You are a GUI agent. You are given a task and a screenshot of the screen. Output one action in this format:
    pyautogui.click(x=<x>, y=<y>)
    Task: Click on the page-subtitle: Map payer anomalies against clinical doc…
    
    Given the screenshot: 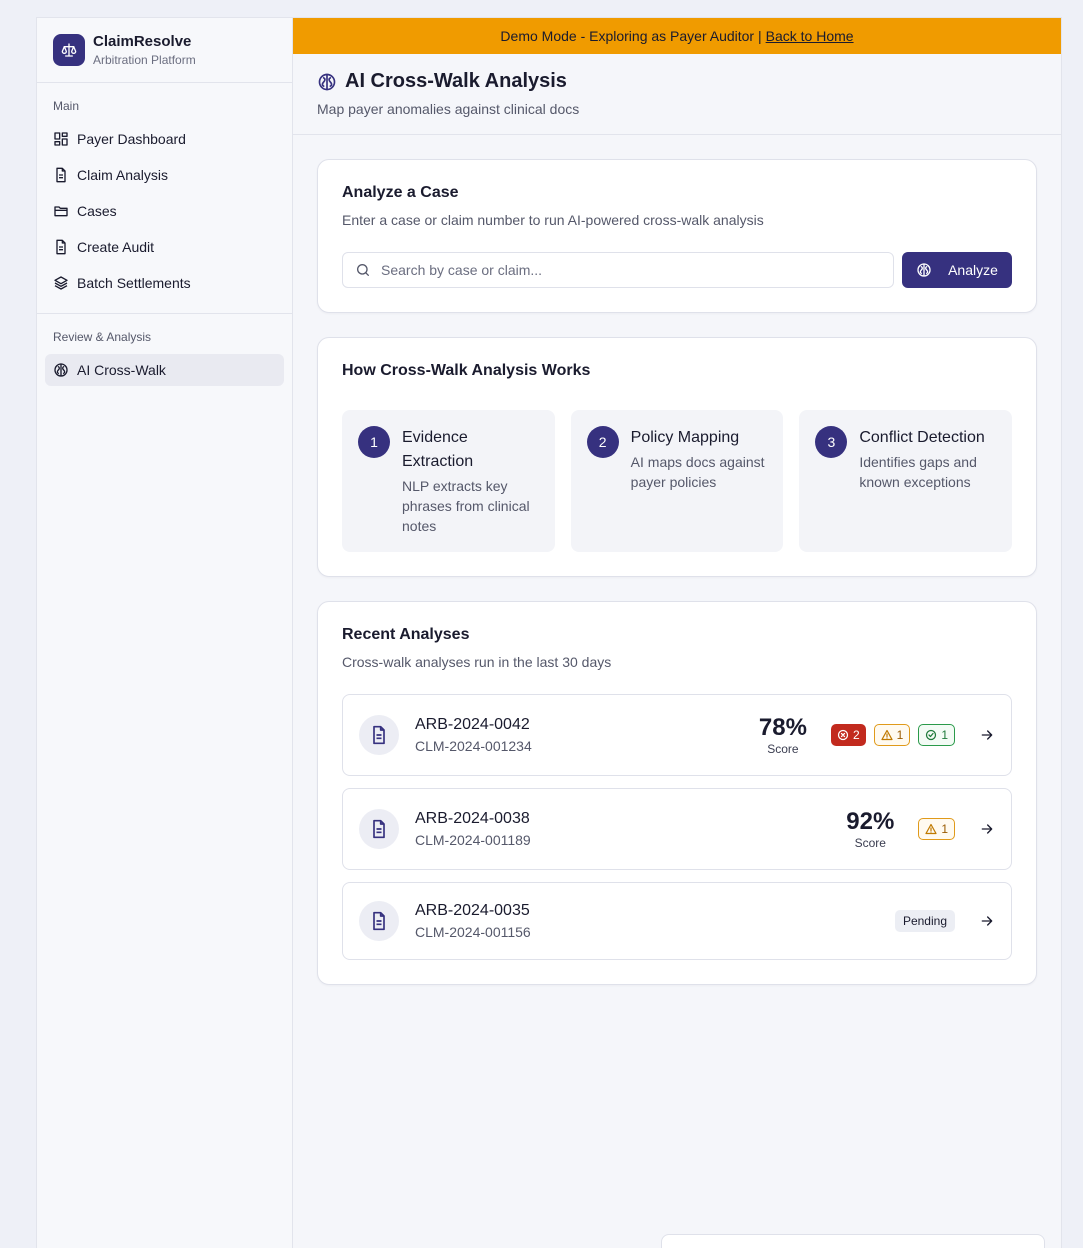 What is the action you would take?
    pyautogui.click(x=448, y=109)
    